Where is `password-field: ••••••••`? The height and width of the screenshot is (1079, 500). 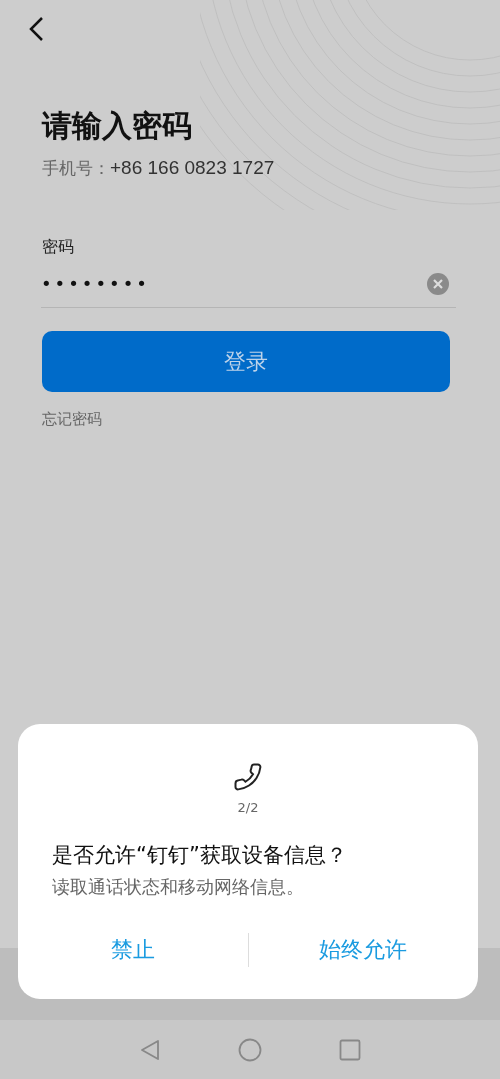 password-field: •••••••• is located at coordinates (248, 286).